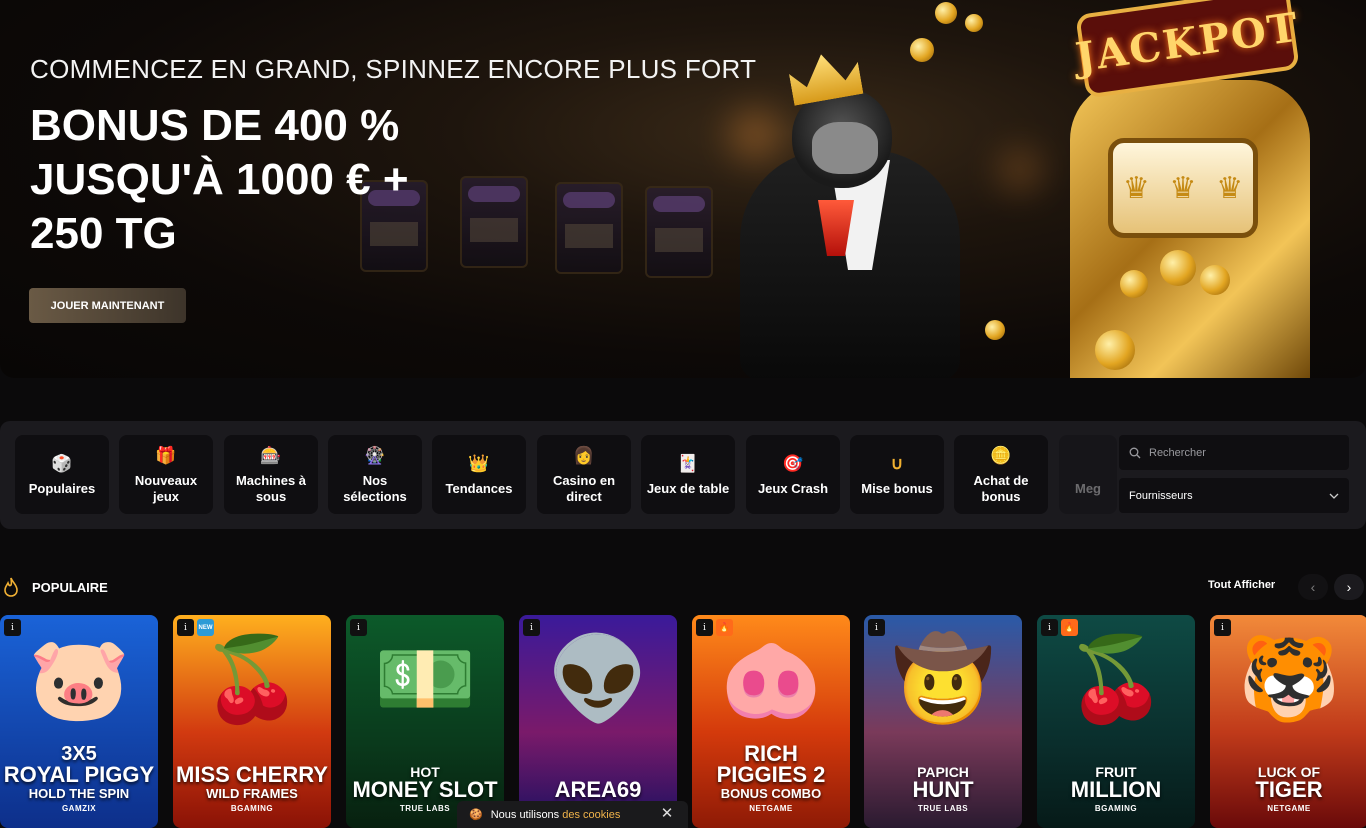 This screenshot has height=828, width=1366. What do you see at coordinates (271, 474) in the screenshot?
I see `category-machines-a-sous: 🎰 Machines à sous` at bounding box center [271, 474].